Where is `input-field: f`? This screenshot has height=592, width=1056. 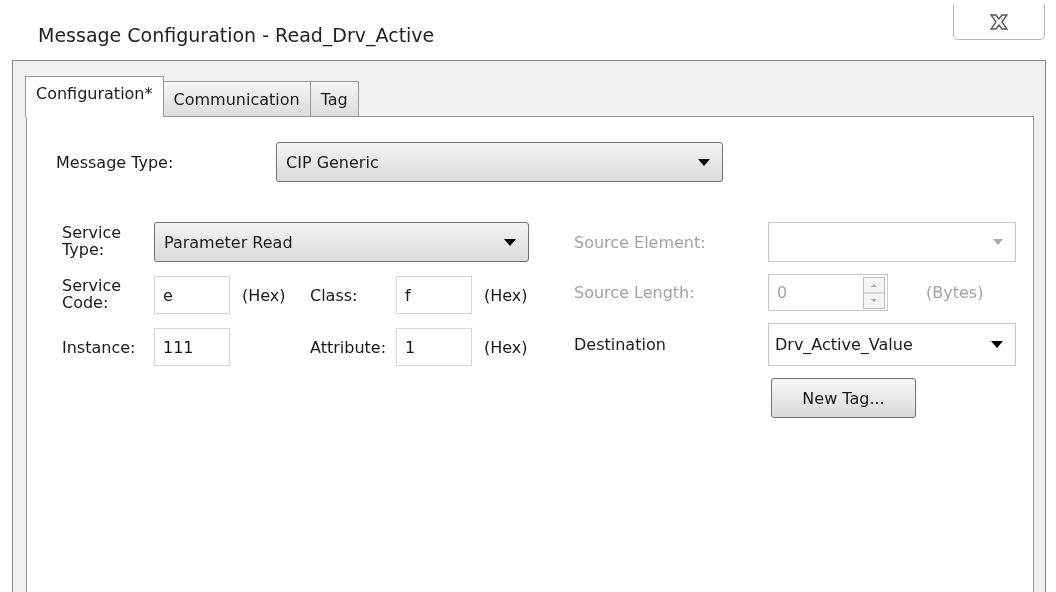
input-field: f is located at coordinates (434, 295).